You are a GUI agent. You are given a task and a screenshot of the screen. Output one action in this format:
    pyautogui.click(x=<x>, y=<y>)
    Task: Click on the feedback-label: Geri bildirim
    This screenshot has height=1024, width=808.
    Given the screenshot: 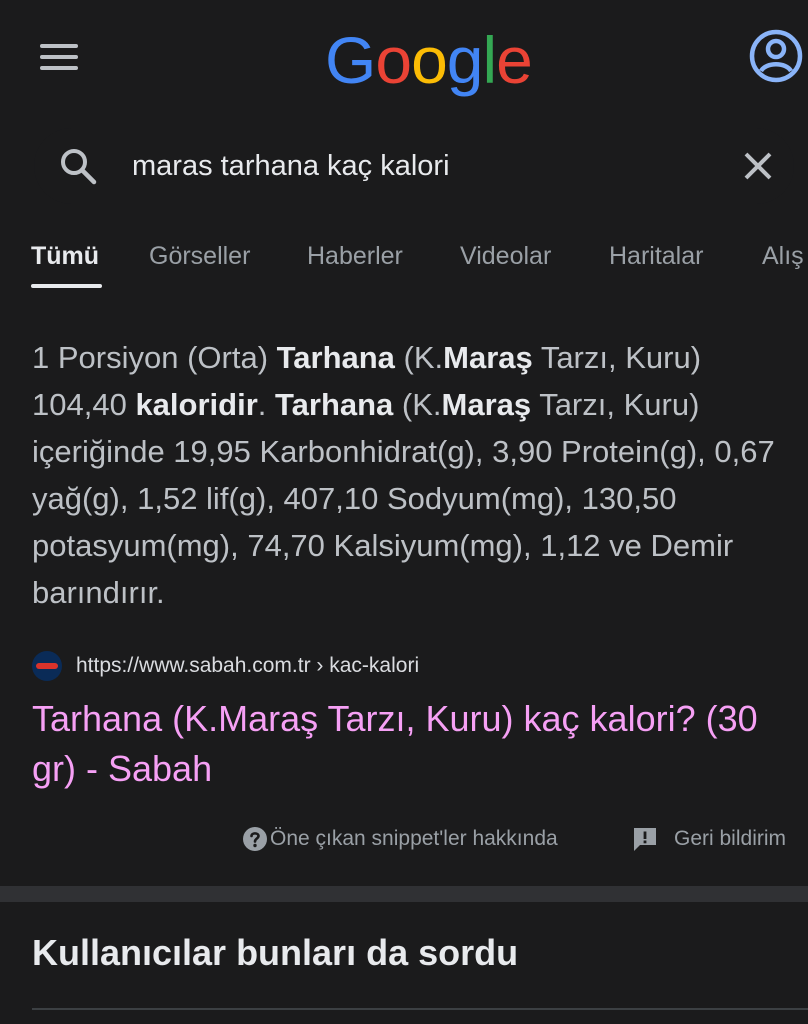 What is the action you would take?
    pyautogui.click(x=730, y=838)
    